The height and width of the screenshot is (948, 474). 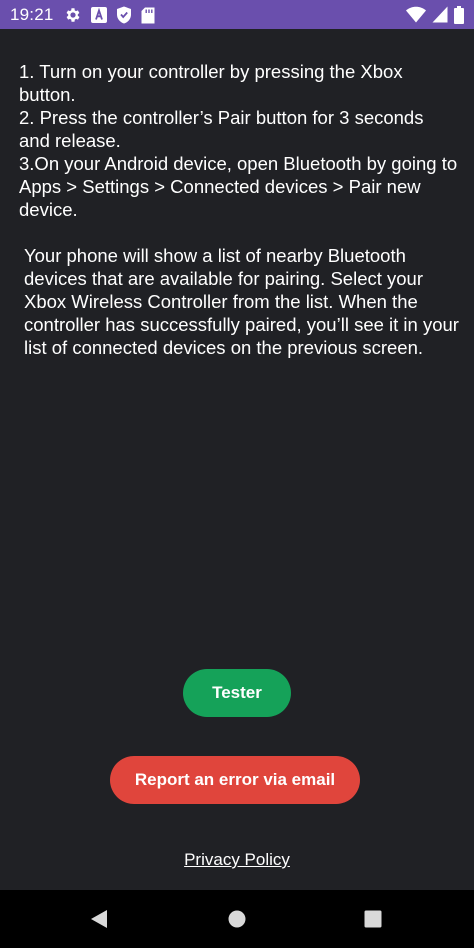 I want to click on sd-card-icon, so click(x=148, y=15).